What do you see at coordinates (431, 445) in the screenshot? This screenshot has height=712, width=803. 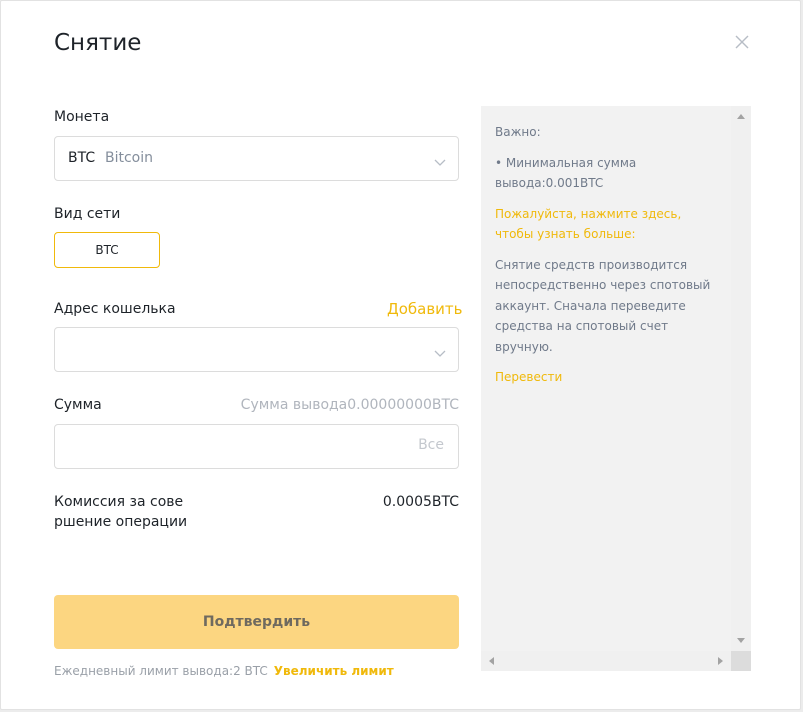 I see `all-amount-button: Все` at bounding box center [431, 445].